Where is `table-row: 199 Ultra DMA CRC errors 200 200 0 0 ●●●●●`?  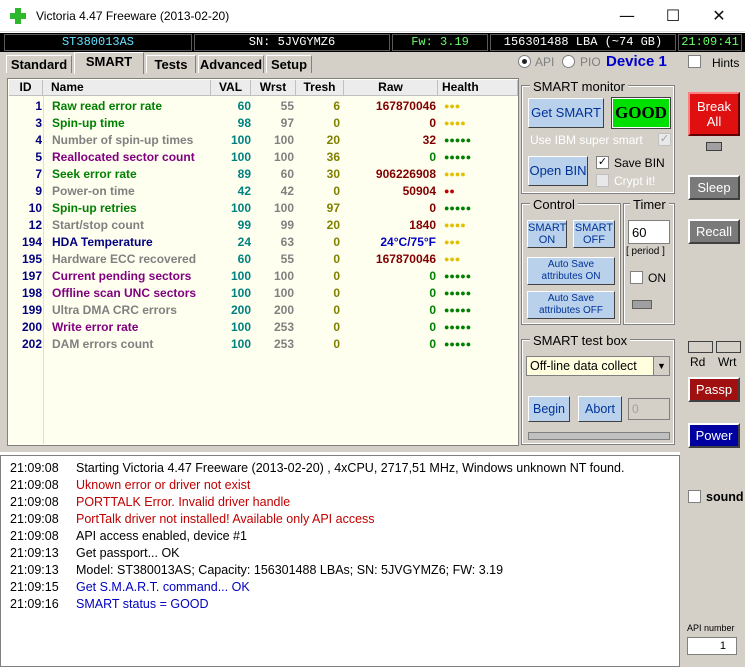 table-row: 199 Ultra DMA CRC errors 200 200 0 0 ●●●●● is located at coordinates (263, 310).